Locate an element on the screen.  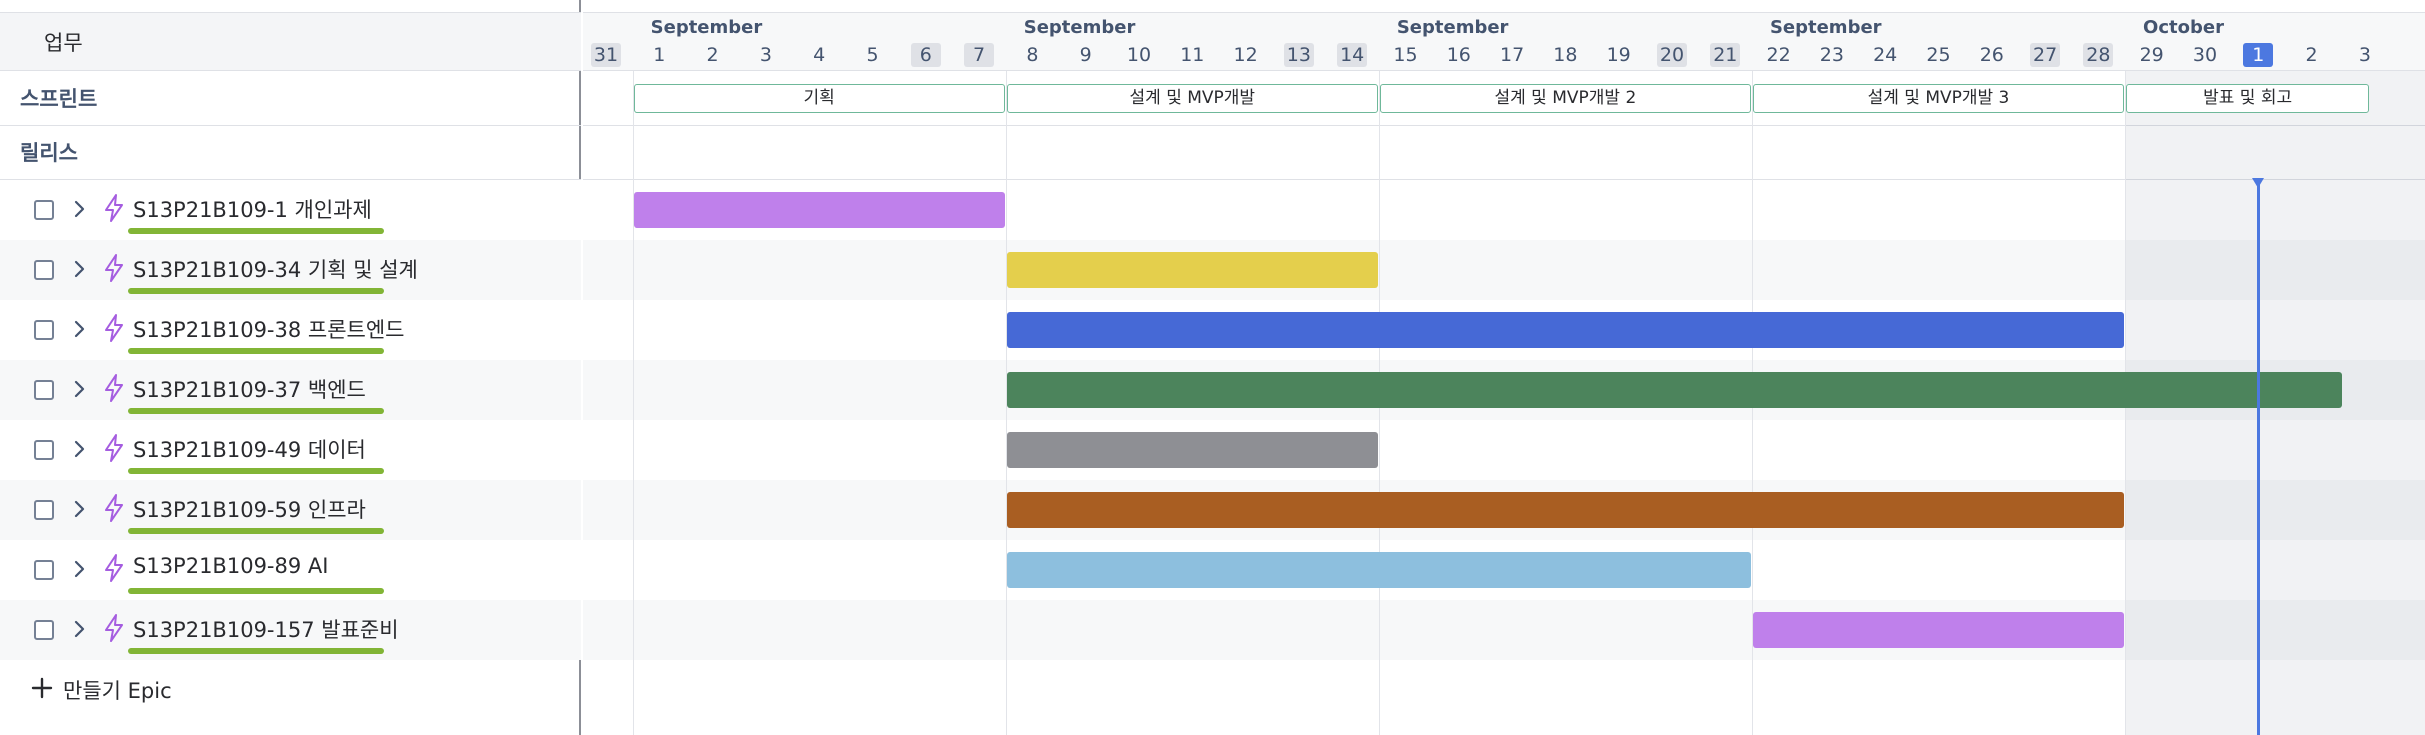
sprint-box: 설계 및 MVP개발 2 is located at coordinates (1565, 98).